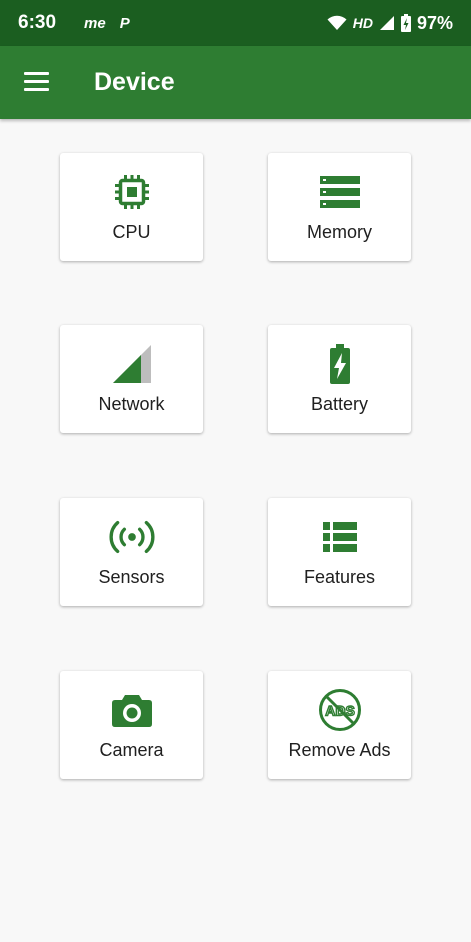  What do you see at coordinates (131, 577) in the screenshot?
I see `card-label-sensors: Sensors` at bounding box center [131, 577].